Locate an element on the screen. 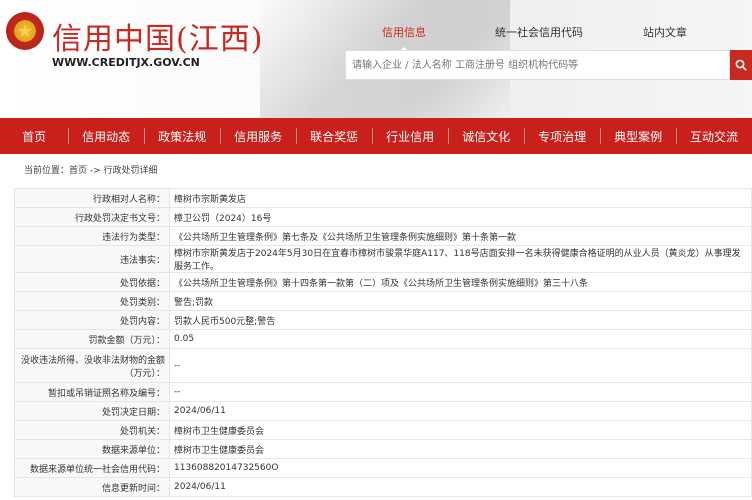  field-label: 罚款金额（万元）： is located at coordinates (92, 339).